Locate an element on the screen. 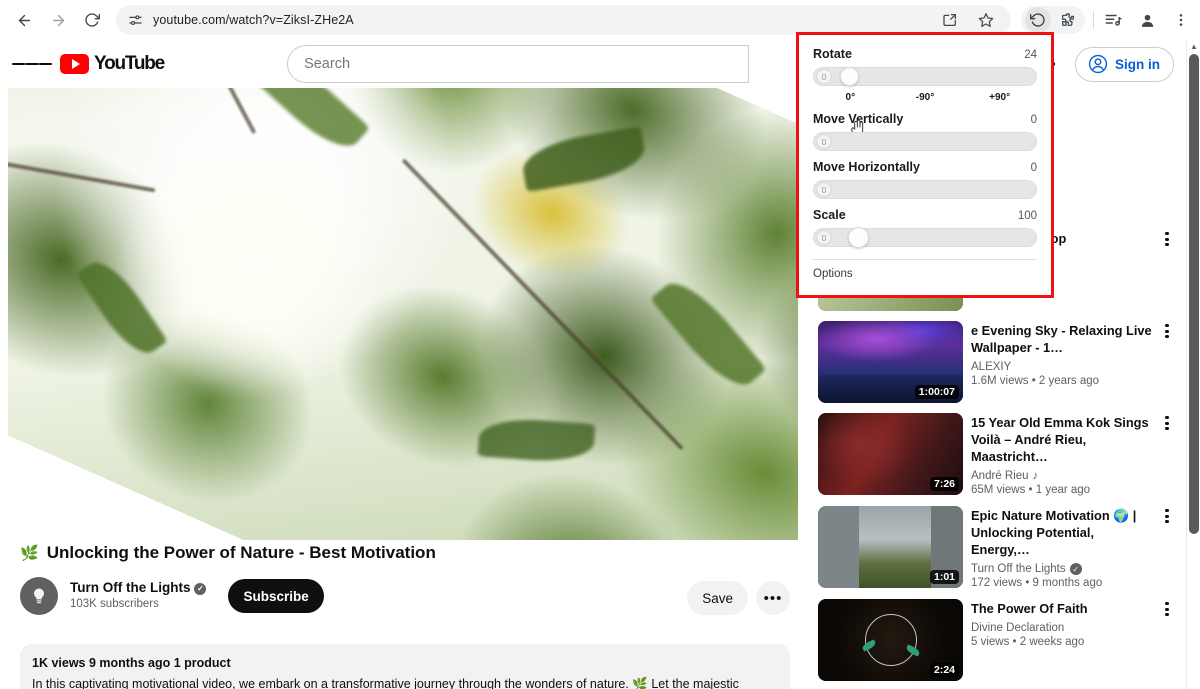 This screenshot has height=689, width=1200. history-restore-icon is located at coordinates (1038, 20).